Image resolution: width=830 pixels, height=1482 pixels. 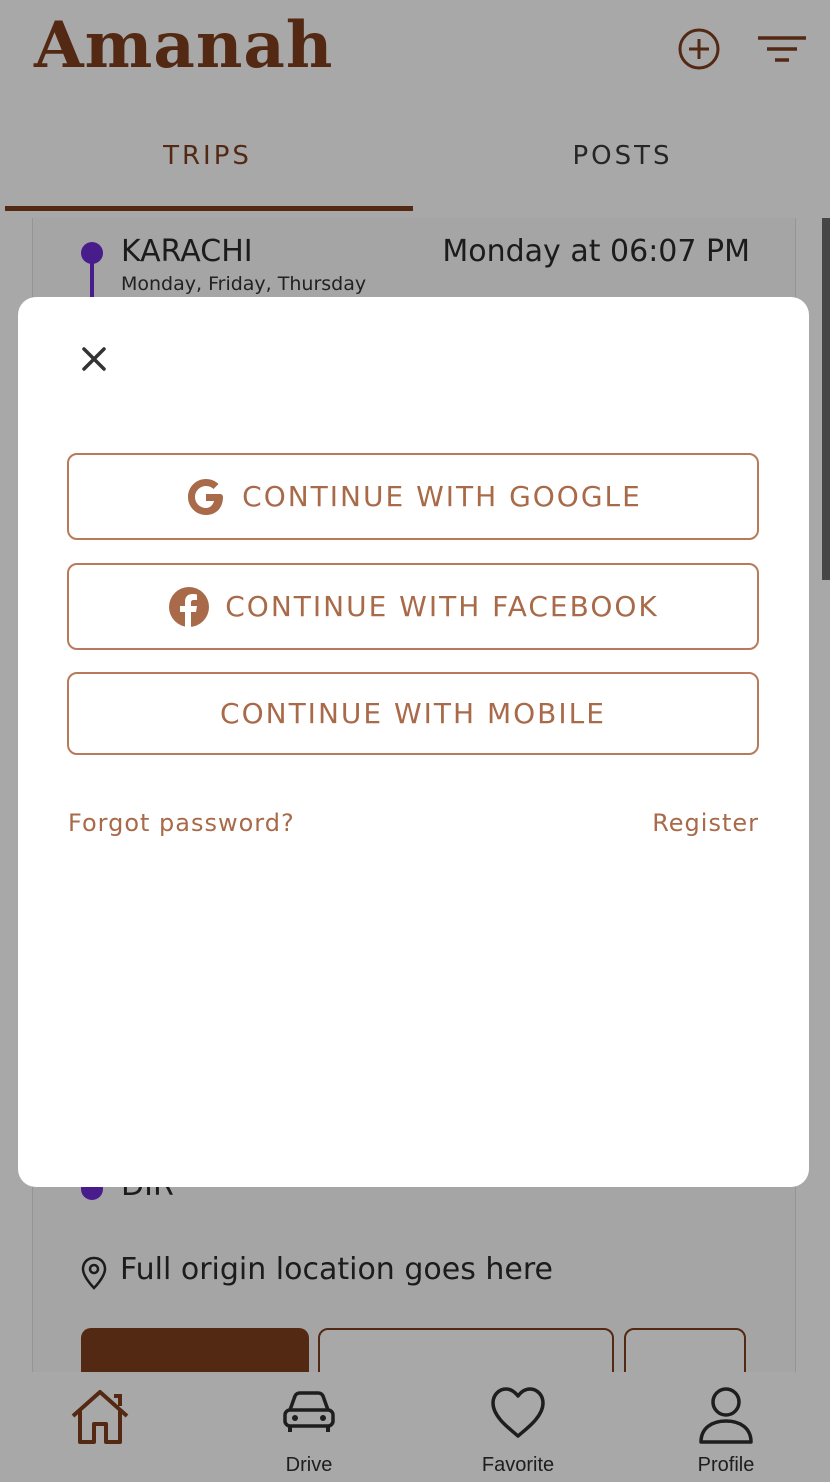 I want to click on register-link: Register, so click(x=705, y=823).